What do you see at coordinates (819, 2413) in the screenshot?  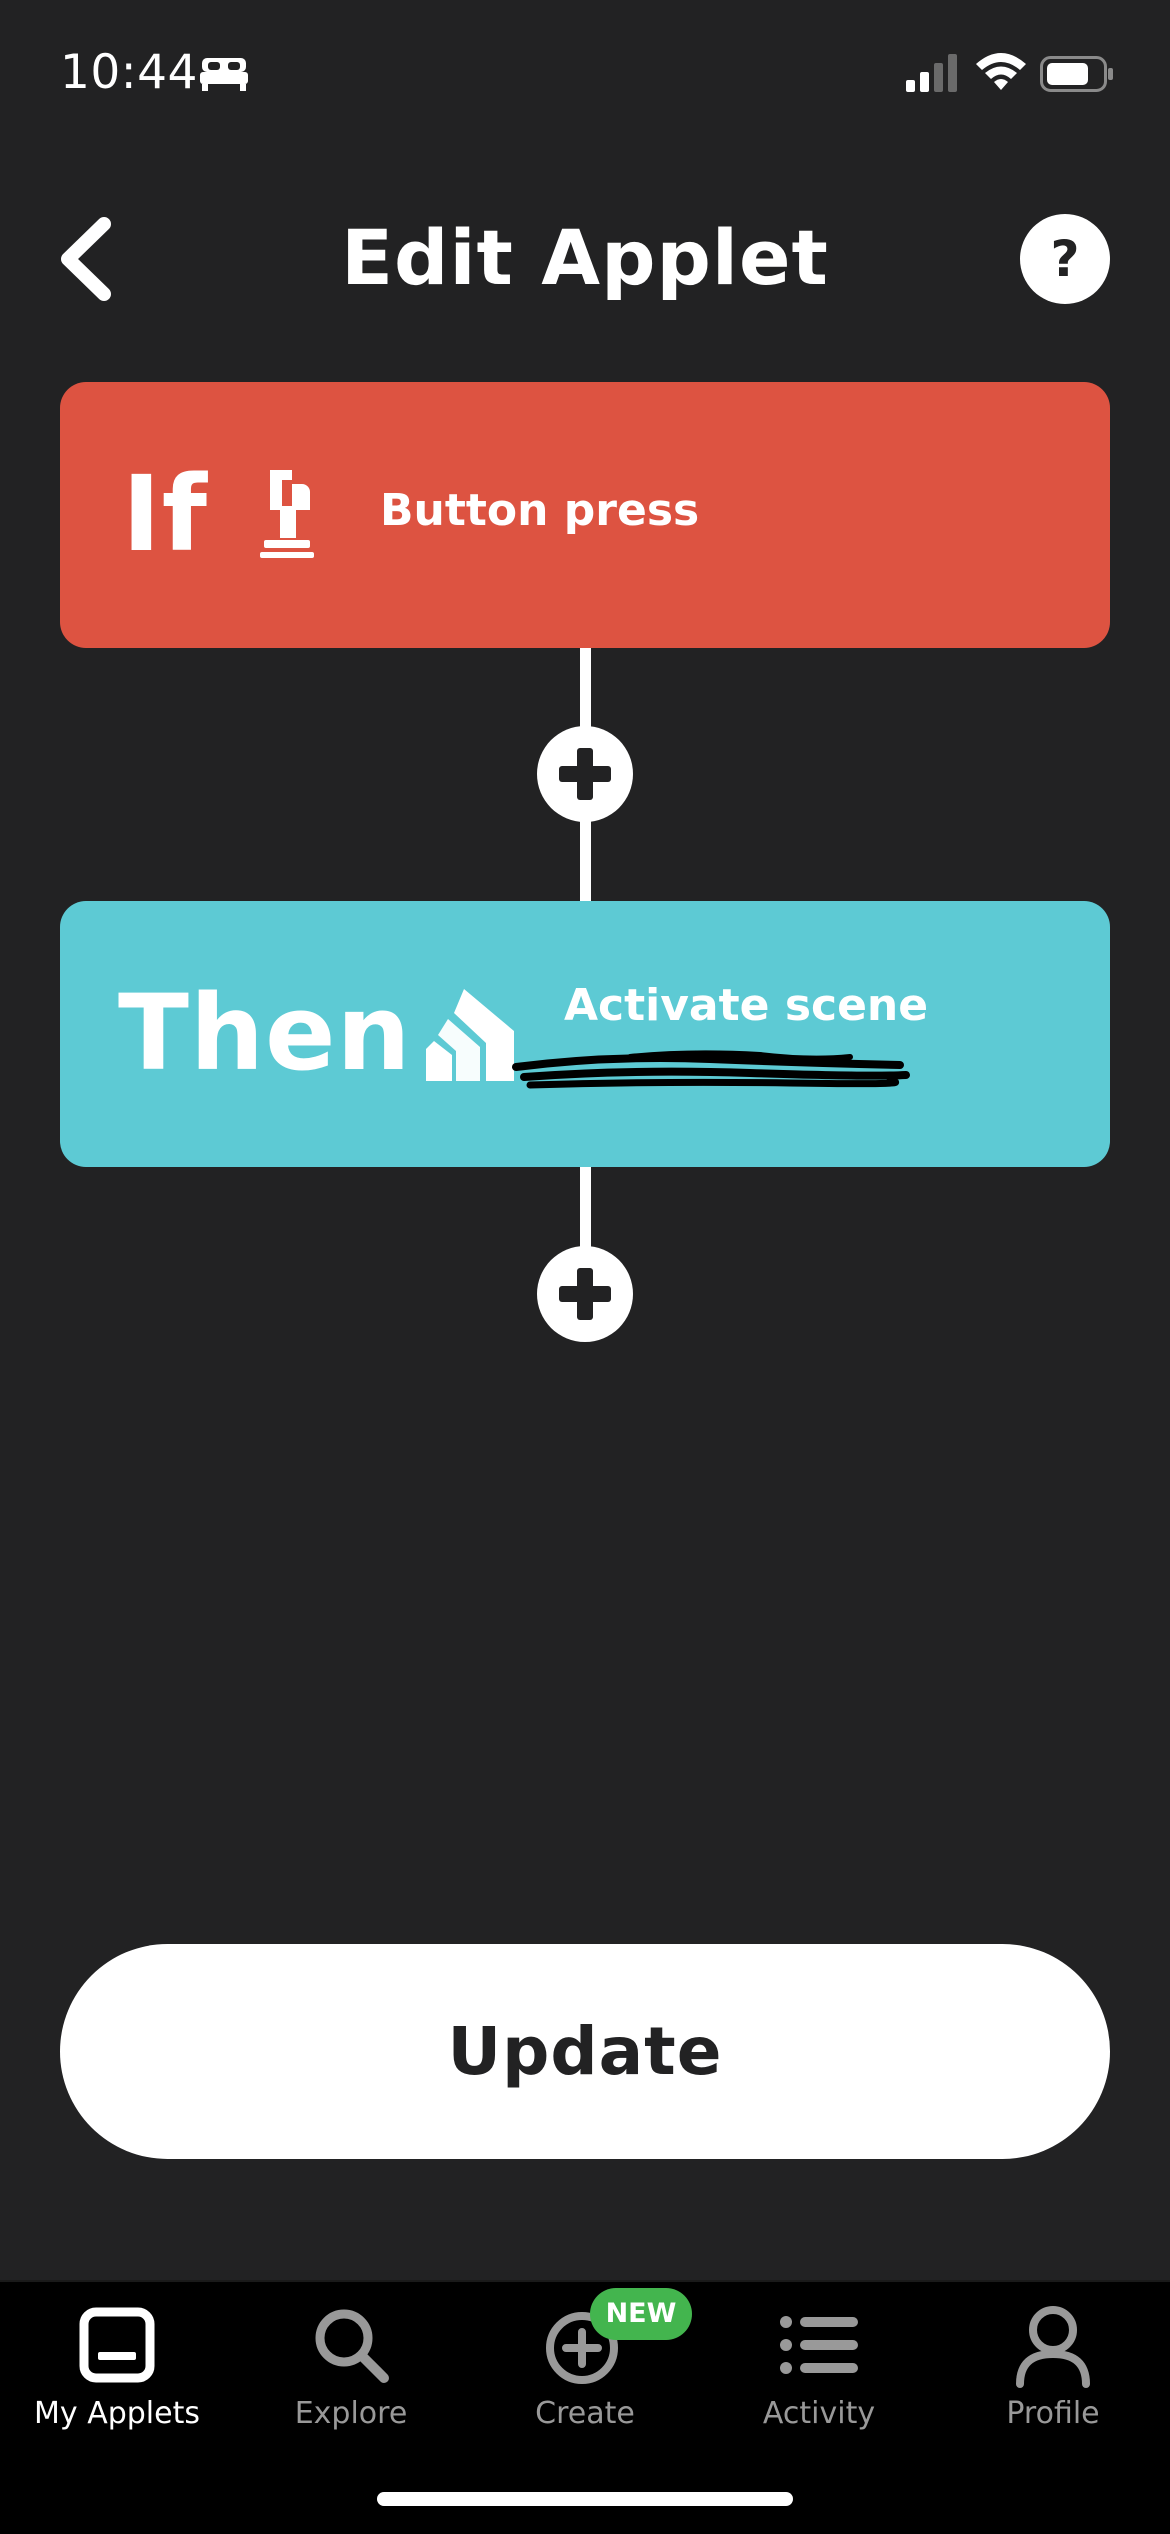 I see `tab-label: Activity` at bounding box center [819, 2413].